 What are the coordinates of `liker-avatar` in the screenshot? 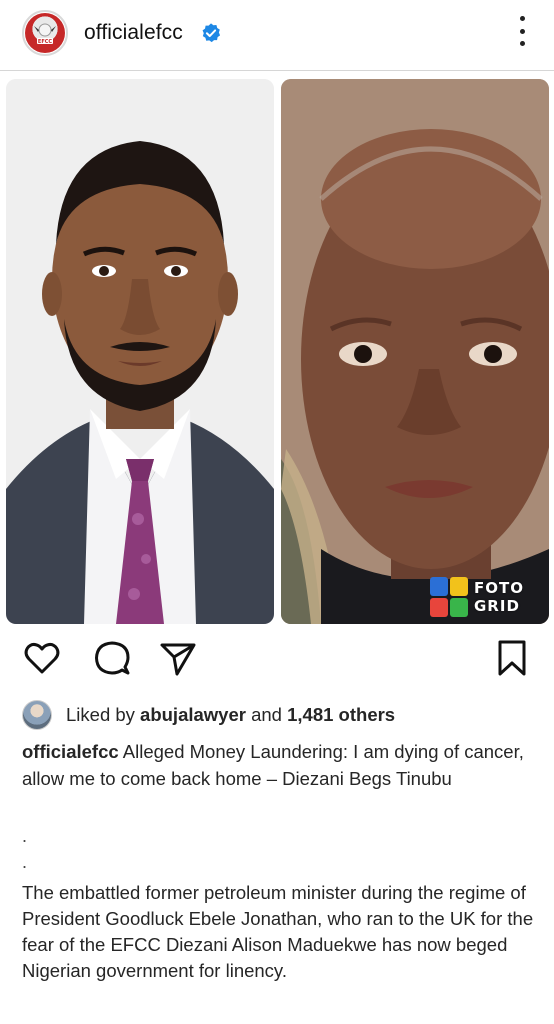 It's located at (37, 715).